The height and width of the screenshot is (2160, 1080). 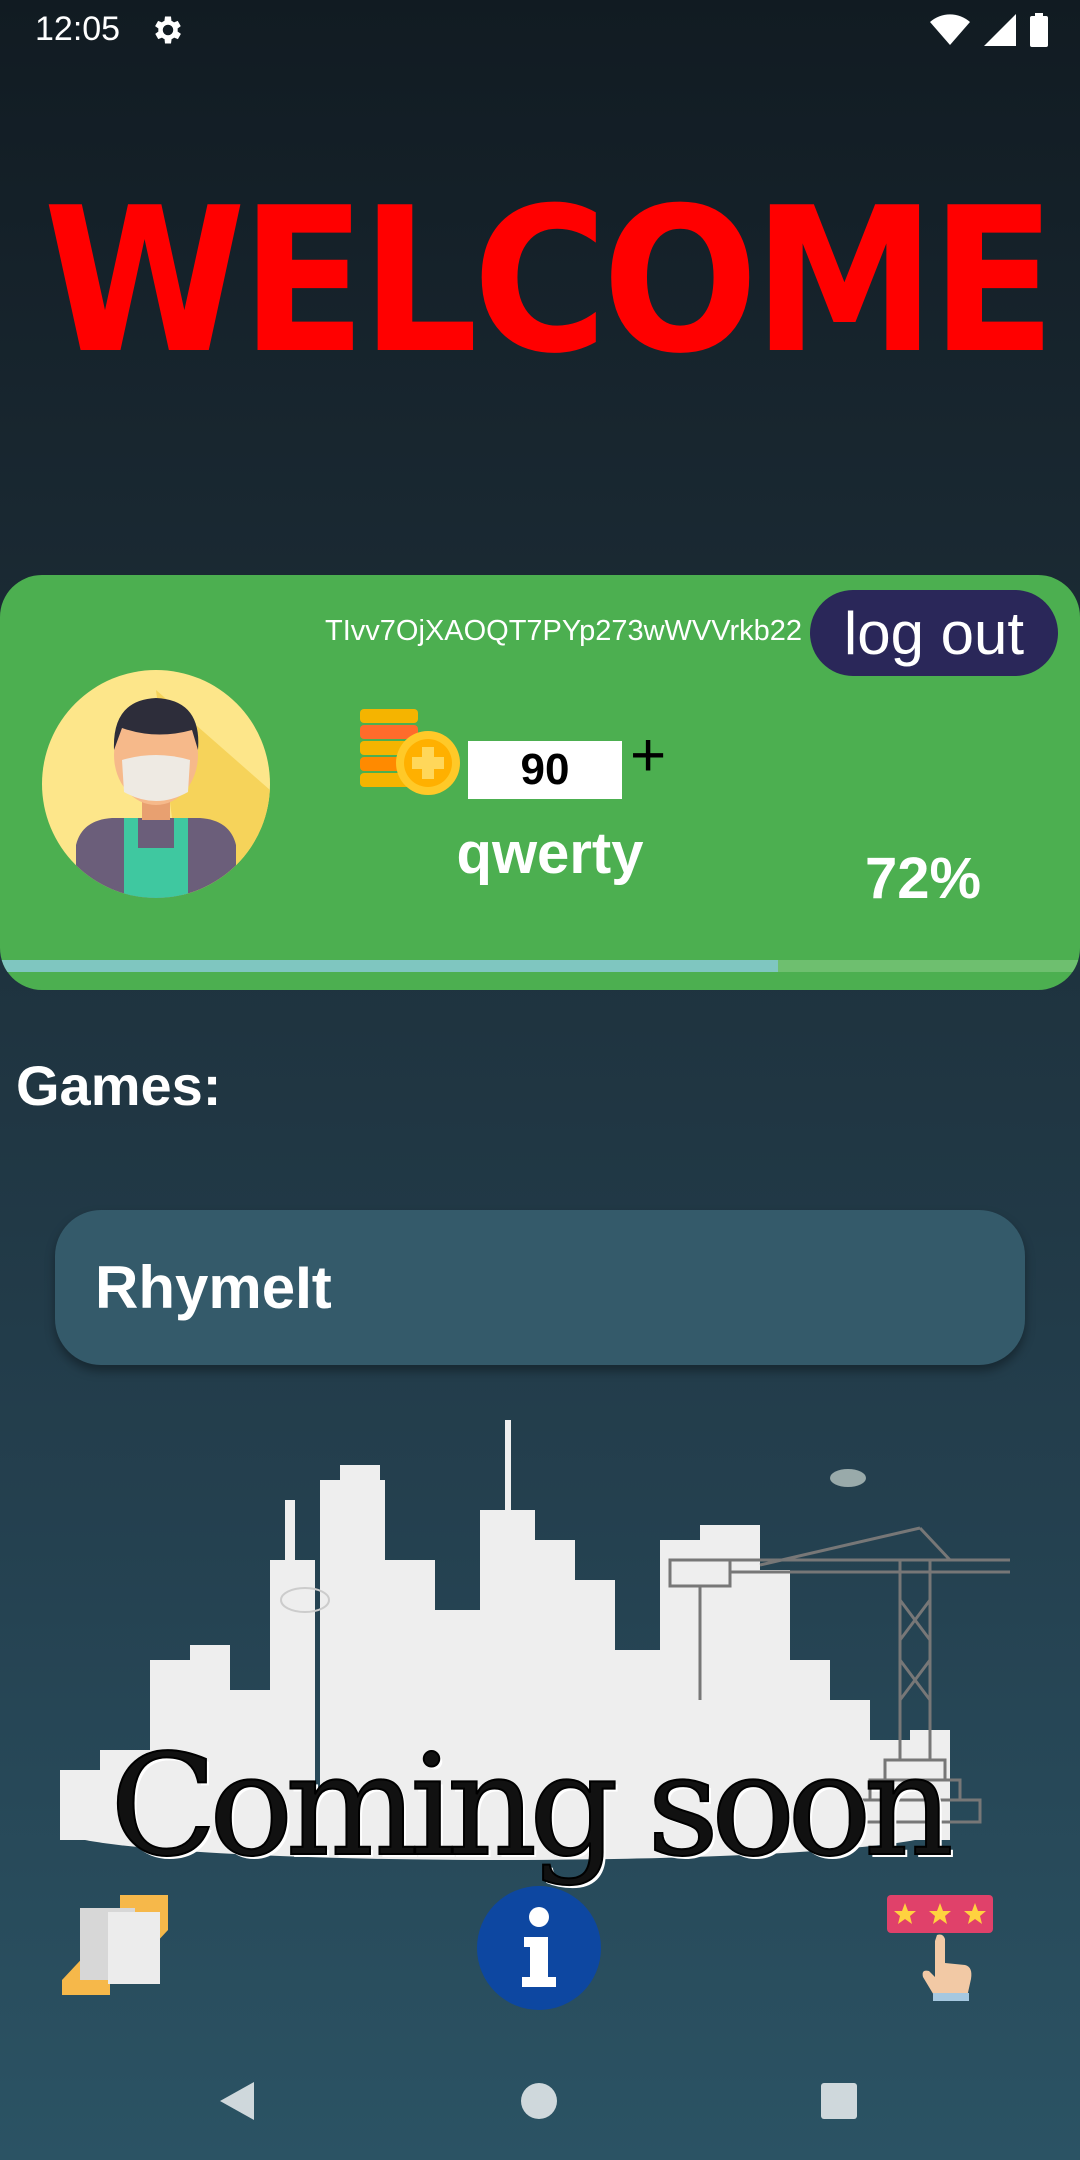 I want to click on wifi-icon, so click(x=950, y=29).